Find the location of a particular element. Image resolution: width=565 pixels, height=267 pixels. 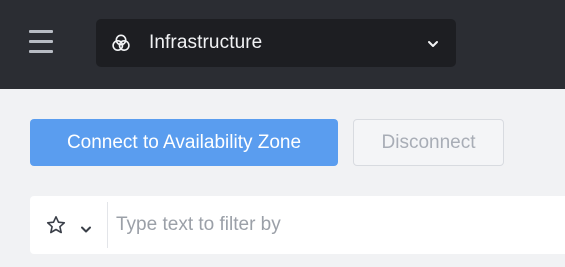

hamburger-menu-icon is located at coordinates (40, 42).